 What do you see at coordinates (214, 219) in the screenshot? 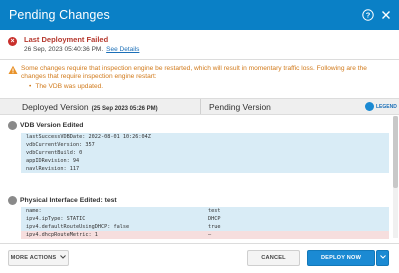
I see `pending-value: DHCP` at bounding box center [214, 219].